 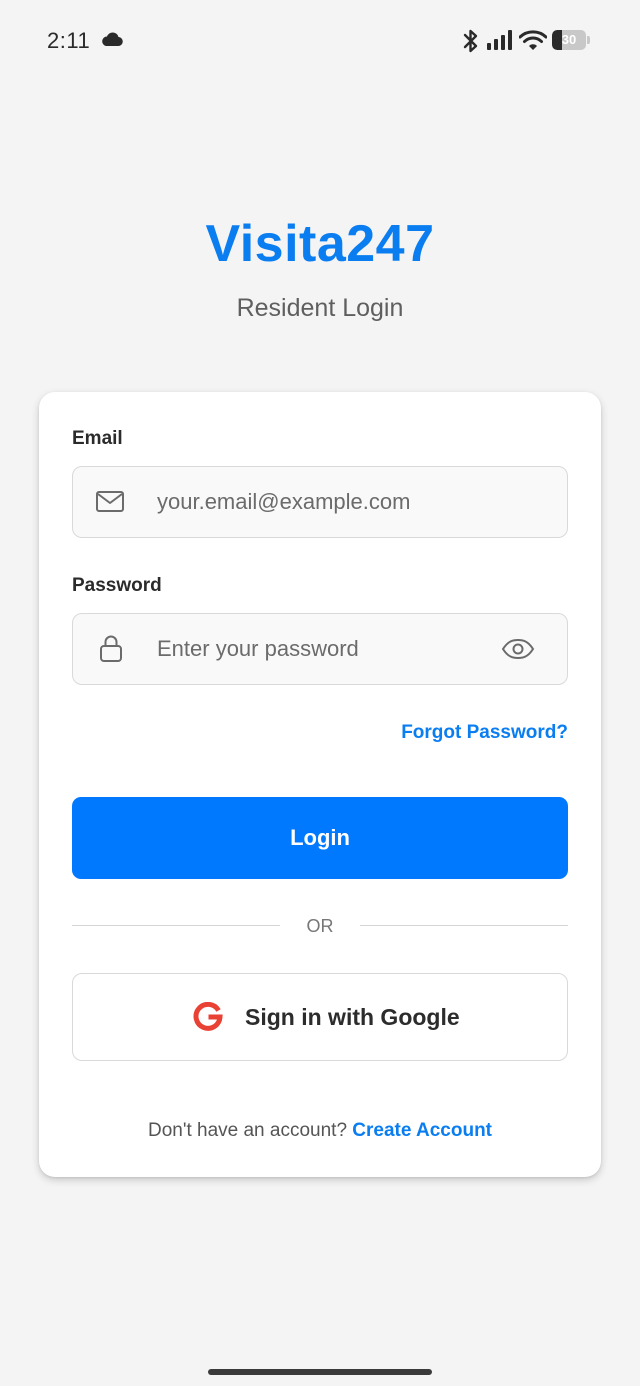 I want to click on forgot-password-link: Forgot Password?, so click(x=484, y=733).